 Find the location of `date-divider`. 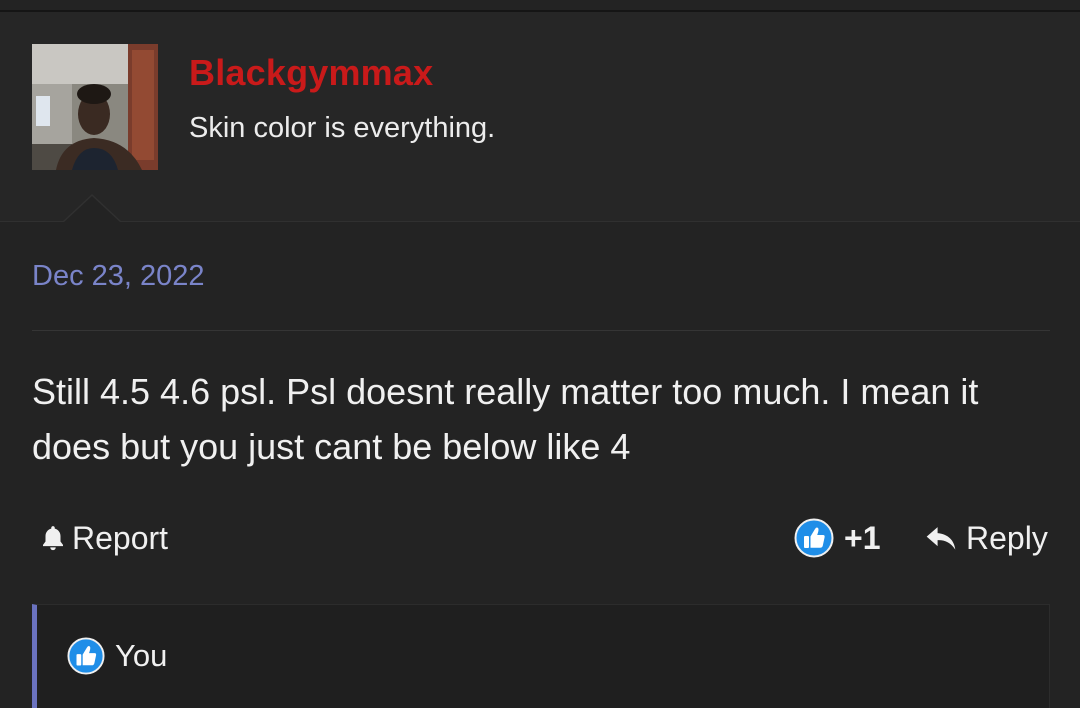

date-divider is located at coordinates (541, 330).